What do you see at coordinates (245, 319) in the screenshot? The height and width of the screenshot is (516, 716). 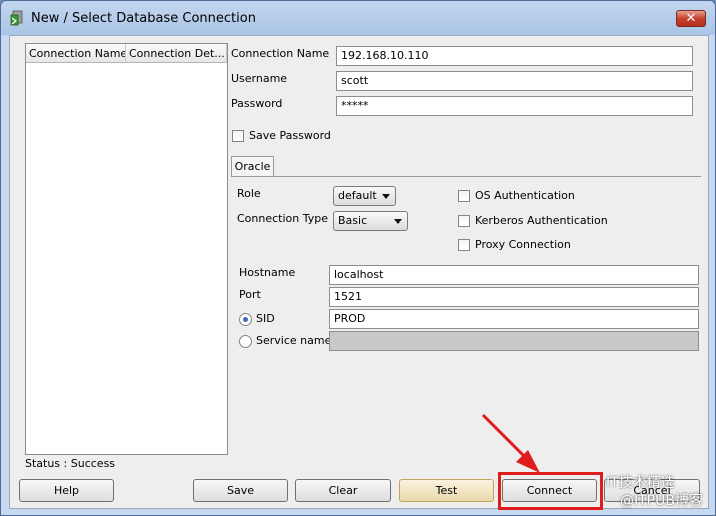 I see `sid-radio` at bounding box center [245, 319].